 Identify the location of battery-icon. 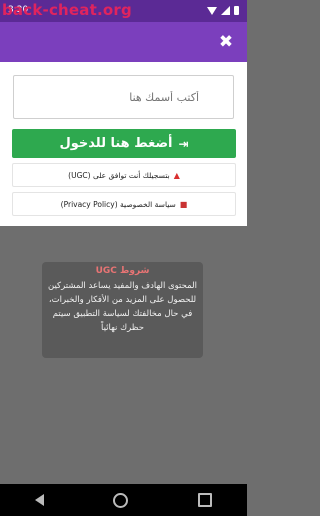
(236, 10).